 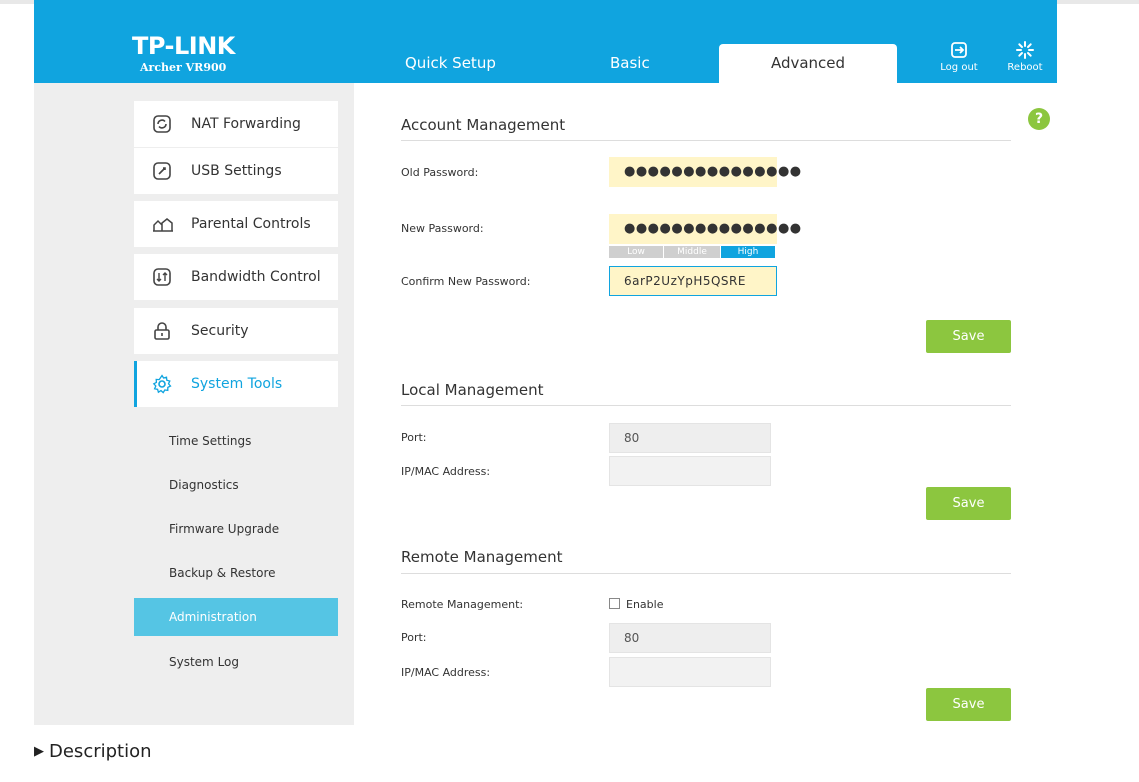 I want to click on remote-port-field: 80, so click(x=690, y=638).